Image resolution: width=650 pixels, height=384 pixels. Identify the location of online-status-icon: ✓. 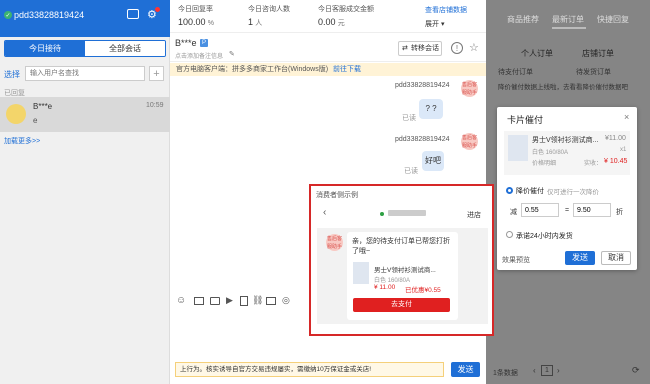
(8, 15).